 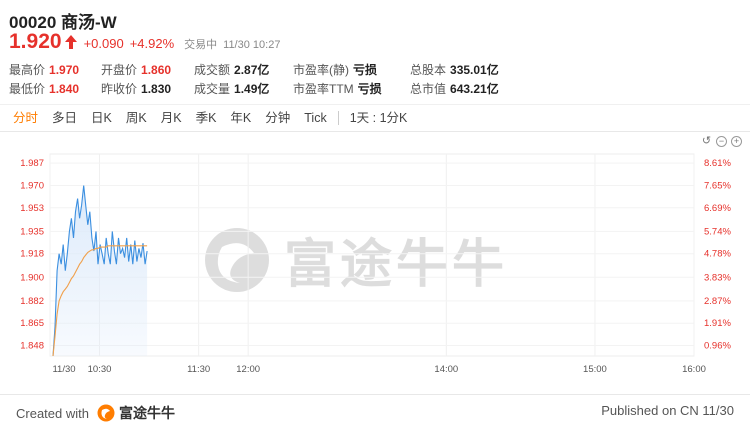 What do you see at coordinates (717, 323) in the screenshot?
I see `y-right-tick-label: 1.91%` at bounding box center [717, 323].